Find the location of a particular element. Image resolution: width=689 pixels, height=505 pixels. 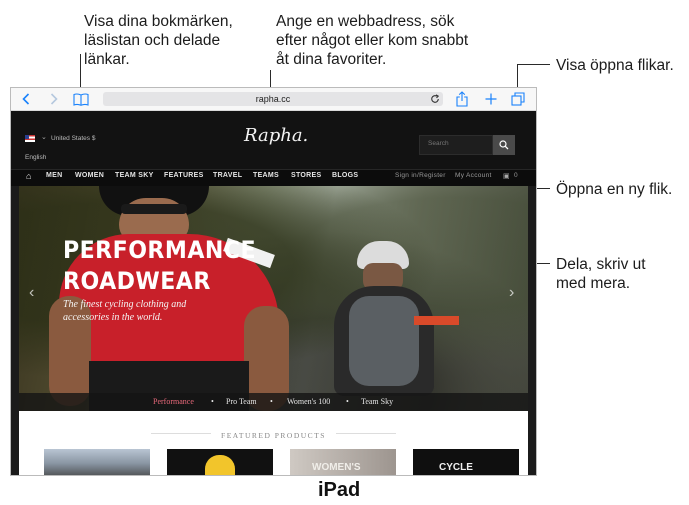

featured-products: FEATURED PRODUCTS WOMEN'S CYCLE is located at coordinates (273, 443).